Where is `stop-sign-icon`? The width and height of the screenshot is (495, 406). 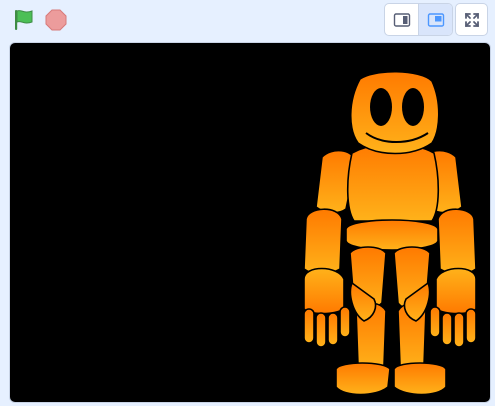 stop-sign-icon is located at coordinates (56, 20).